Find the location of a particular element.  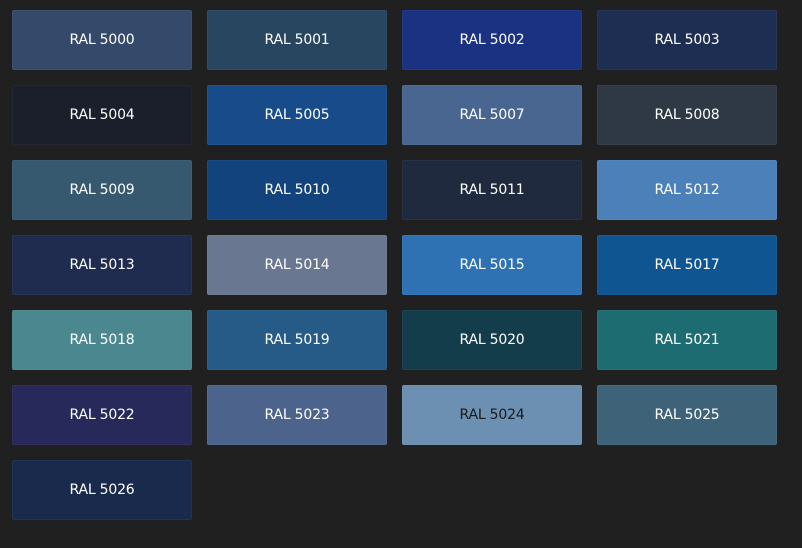

swatch-ral-5013: RAL 5013 is located at coordinates (102, 265).